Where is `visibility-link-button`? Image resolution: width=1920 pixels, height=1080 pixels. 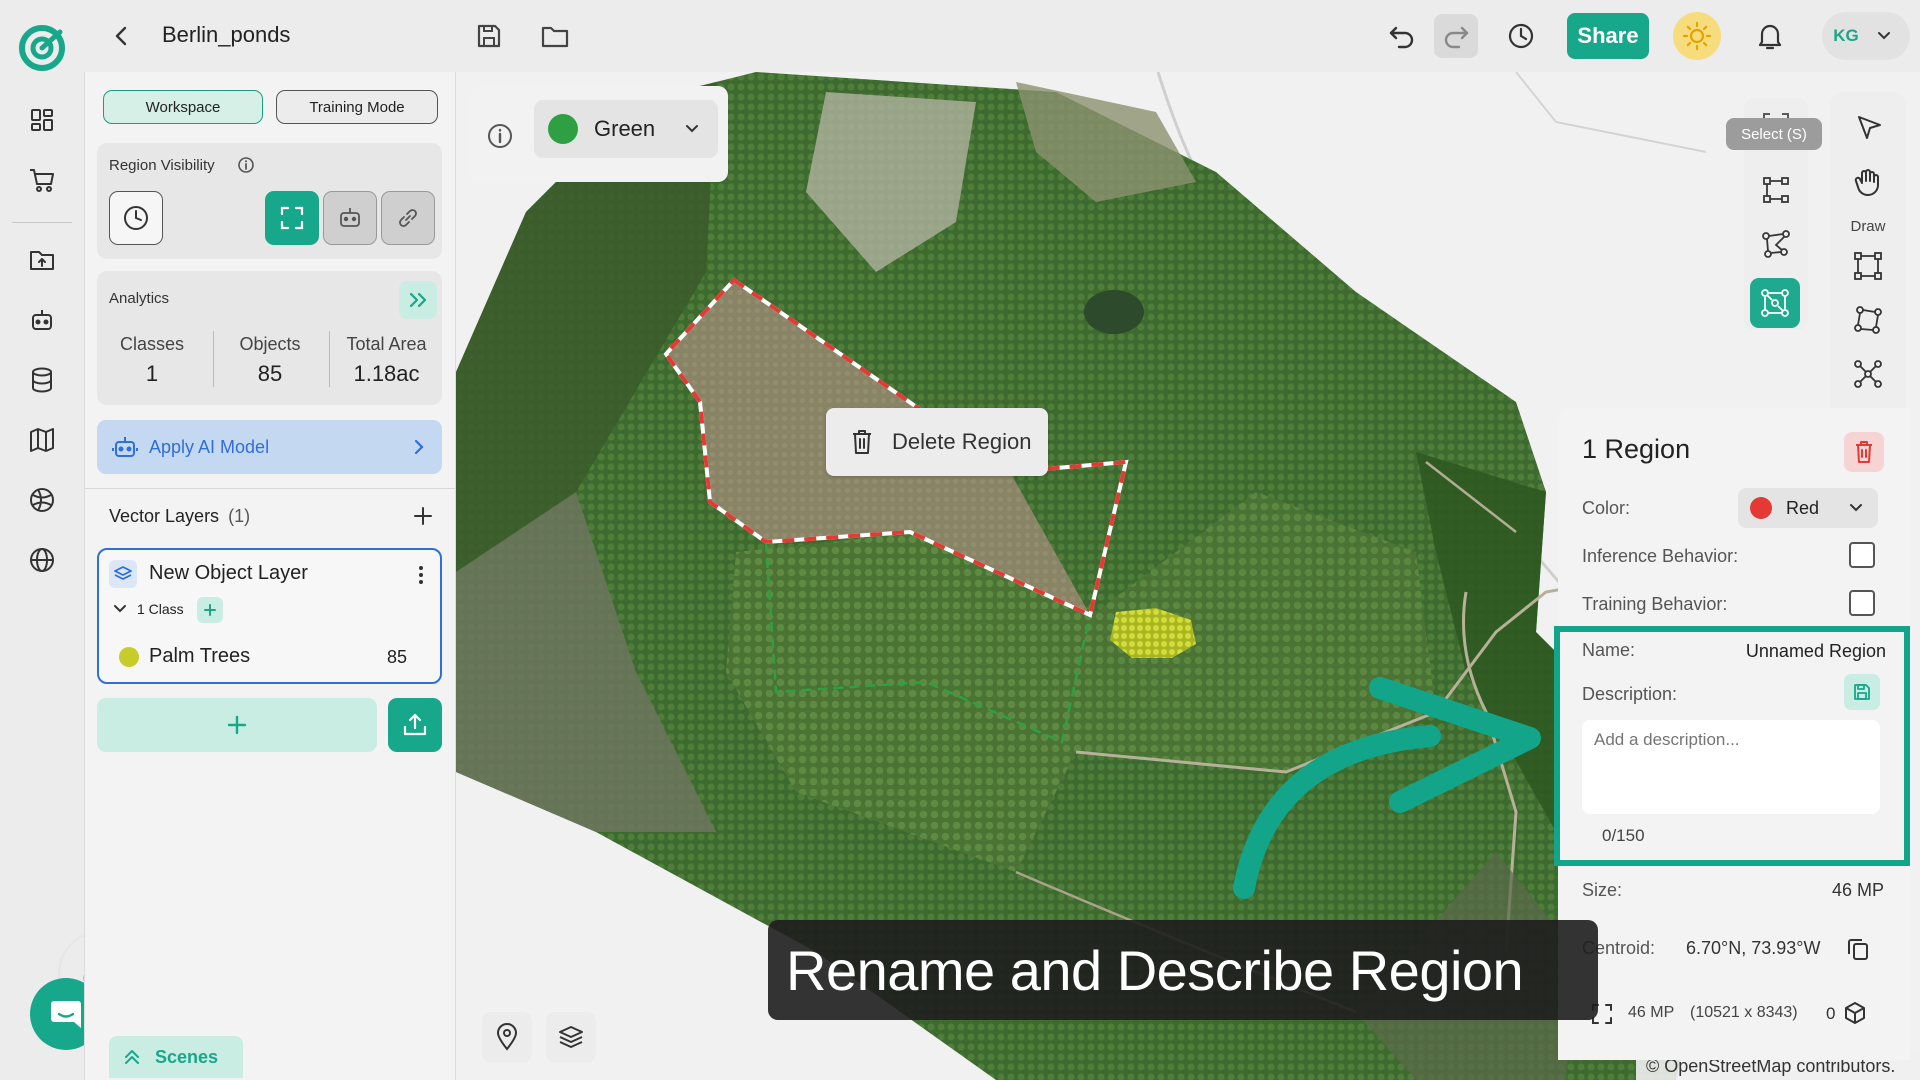 visibility-link-button is located at coordinates (408, 218).